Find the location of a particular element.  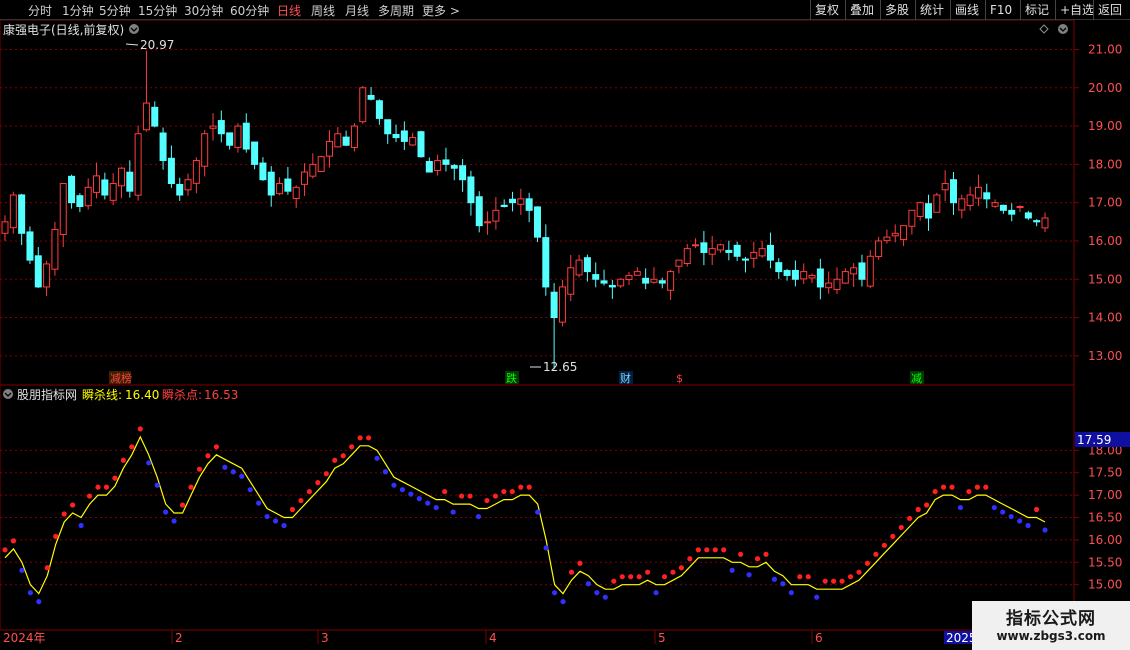

overlay-button: 叠加 is located at coordinates (861, 10).